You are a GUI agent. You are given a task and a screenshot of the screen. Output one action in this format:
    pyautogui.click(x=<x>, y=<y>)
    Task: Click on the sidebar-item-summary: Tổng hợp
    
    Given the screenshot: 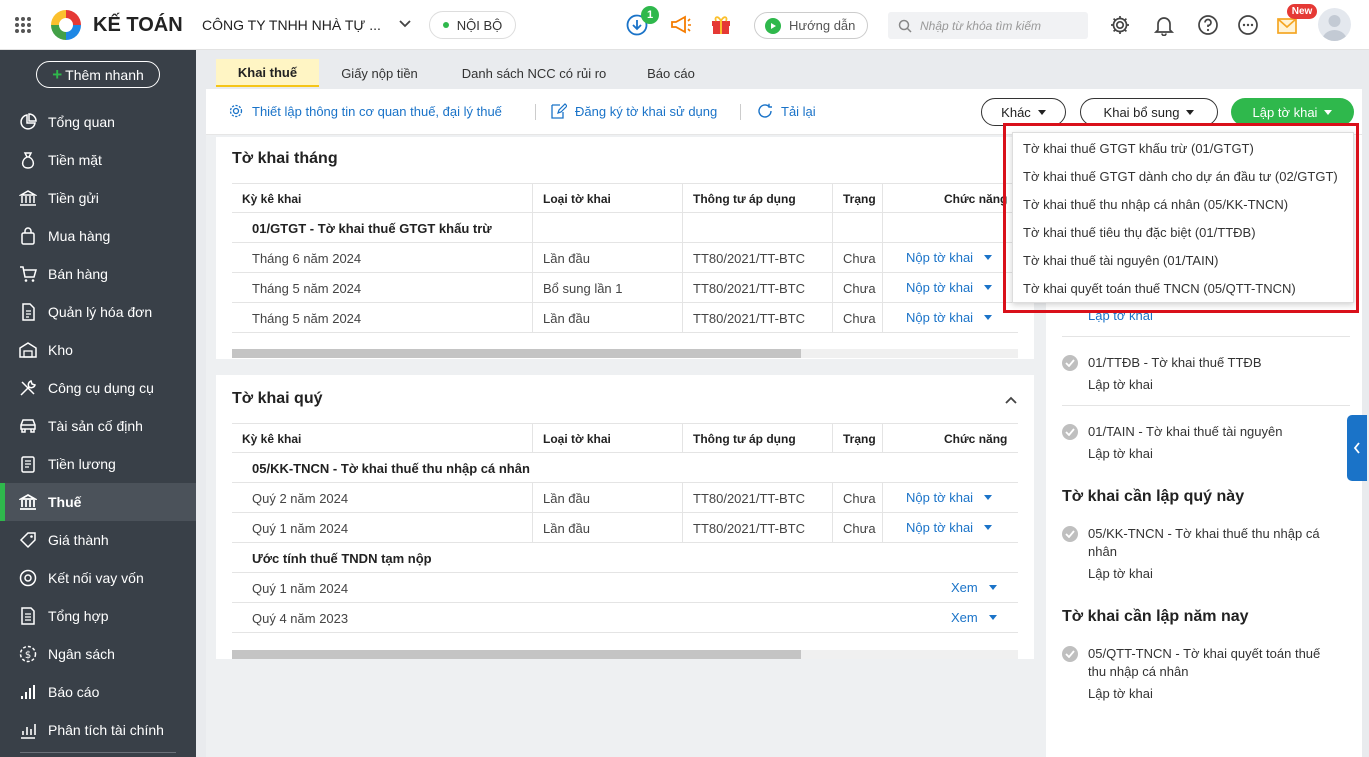 What is the action you would take?
    pyautogui.click(x=98, y=616)
    